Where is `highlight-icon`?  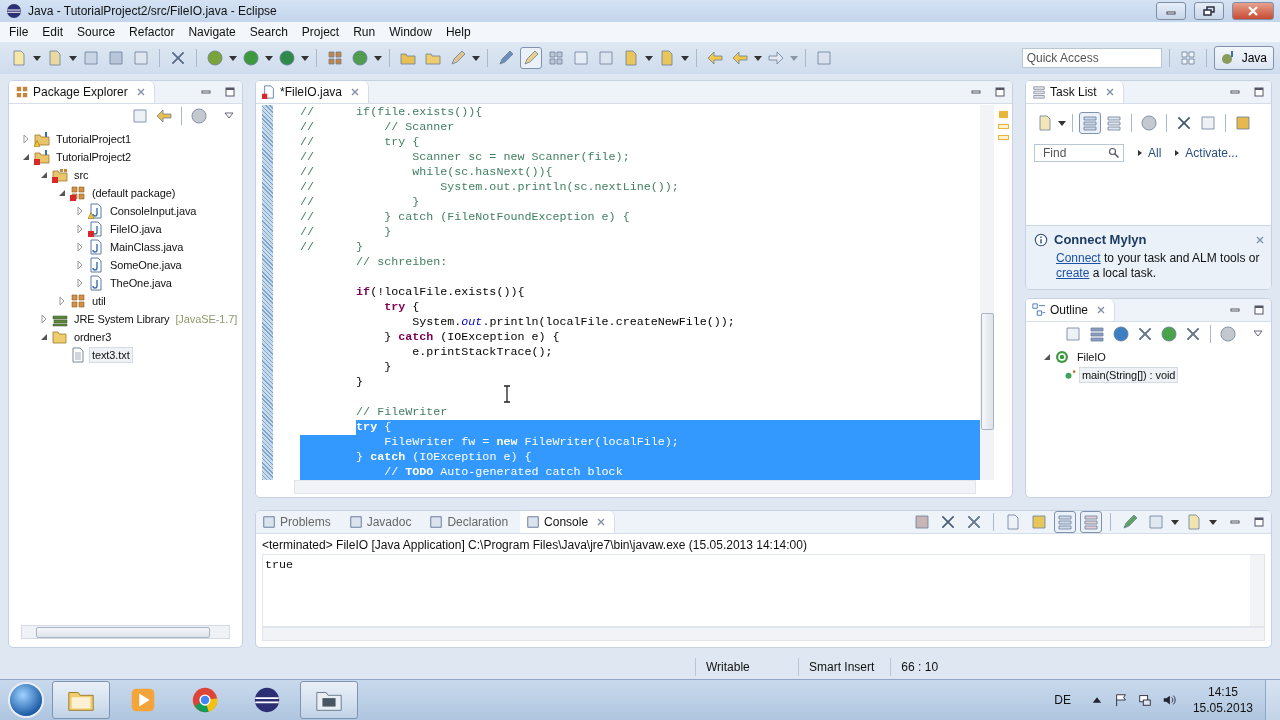 highlight-icon is located at coordinates (531, 58).